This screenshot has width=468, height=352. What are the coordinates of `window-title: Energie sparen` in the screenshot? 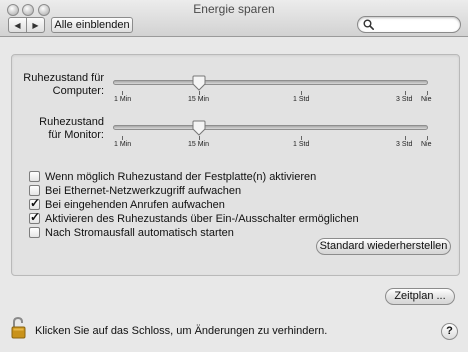 It's located at (234, 9).